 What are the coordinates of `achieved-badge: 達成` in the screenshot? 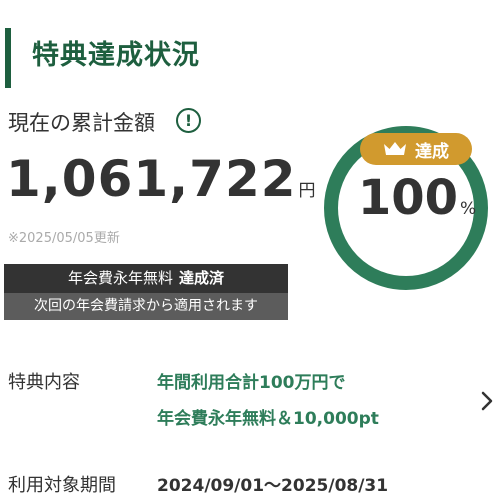 It's located at (416, 149).